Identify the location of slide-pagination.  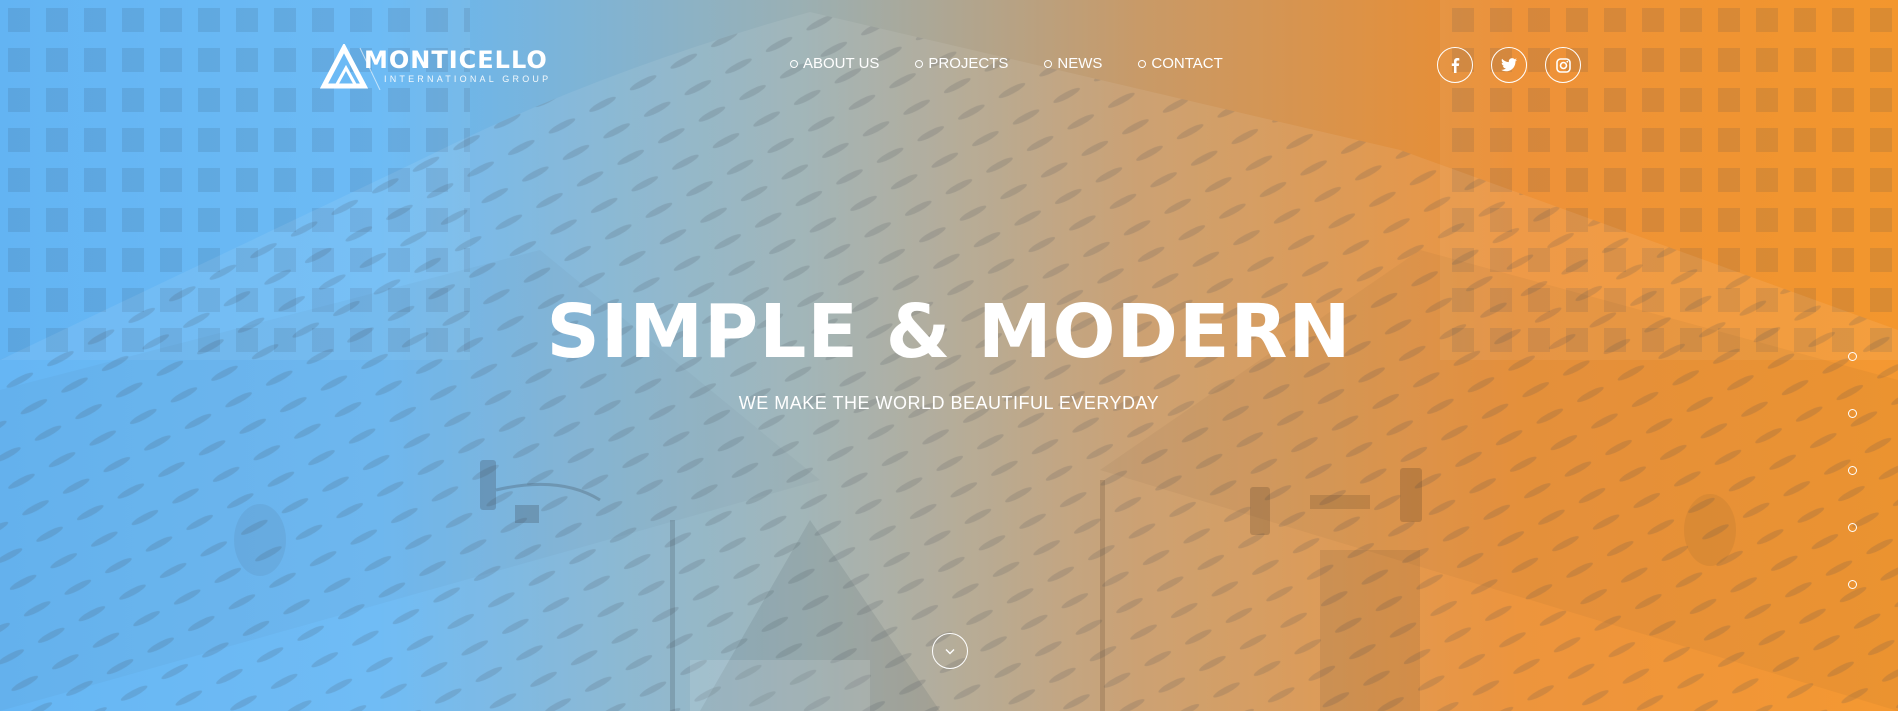
(1852, 470).